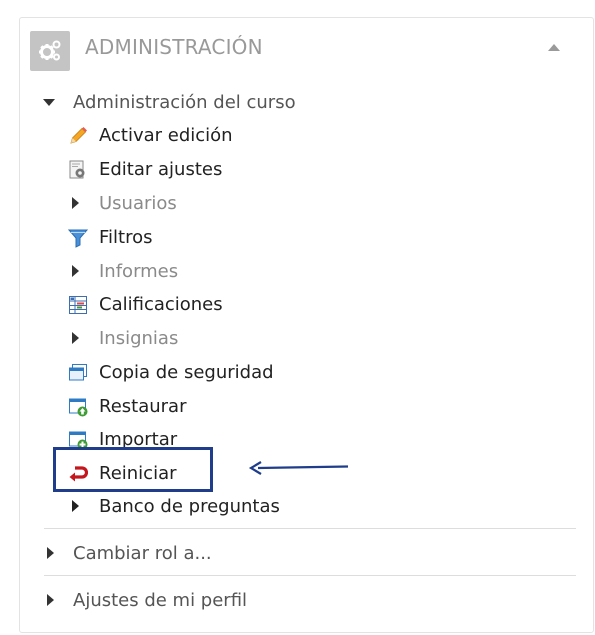 This screenshot has width=595, height=635. Describe the element at coordinates (168, 238) in the screenshot. I see `menu-item-filtros: Filtros` at that location.